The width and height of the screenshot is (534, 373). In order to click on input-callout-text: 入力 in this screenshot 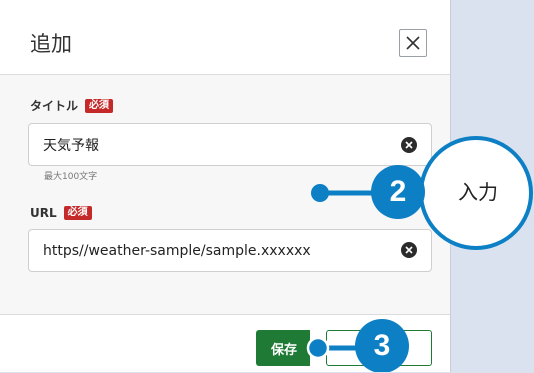, I will do `click(478, 192)`.